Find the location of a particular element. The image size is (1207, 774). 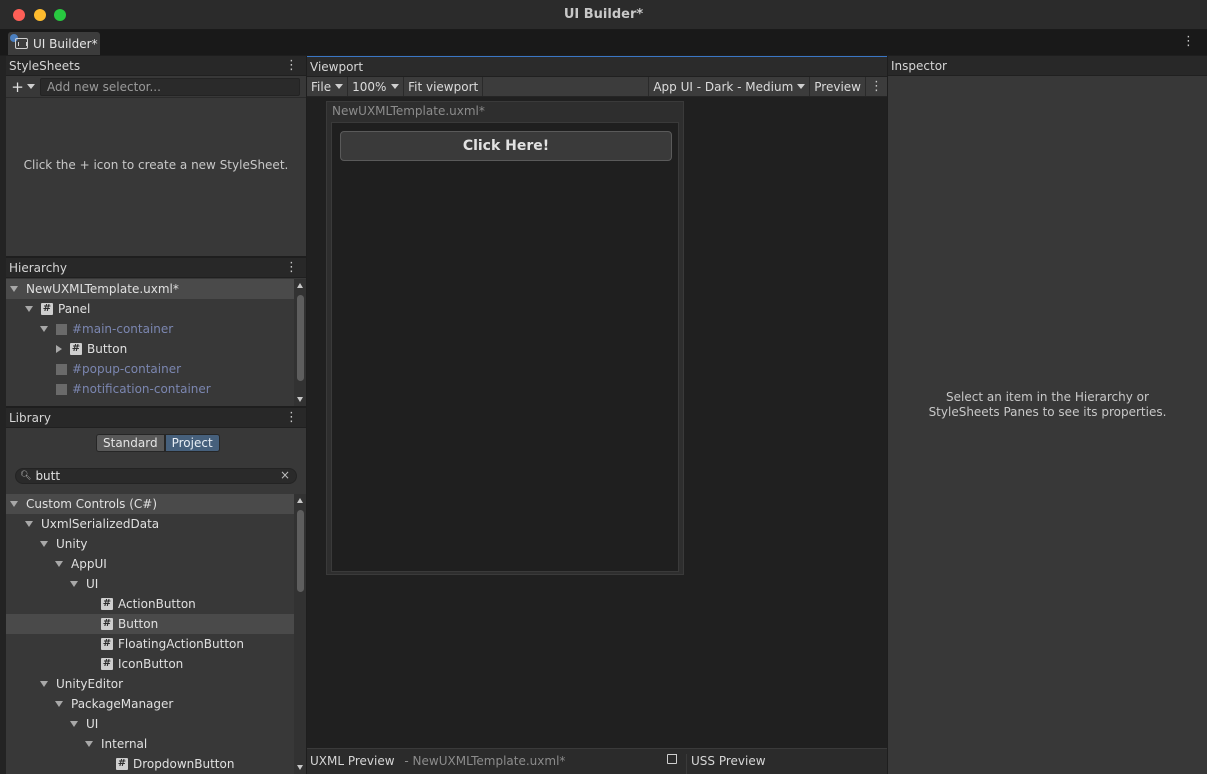

add-stylesheet-button: + is located at coordinates (23, 87).